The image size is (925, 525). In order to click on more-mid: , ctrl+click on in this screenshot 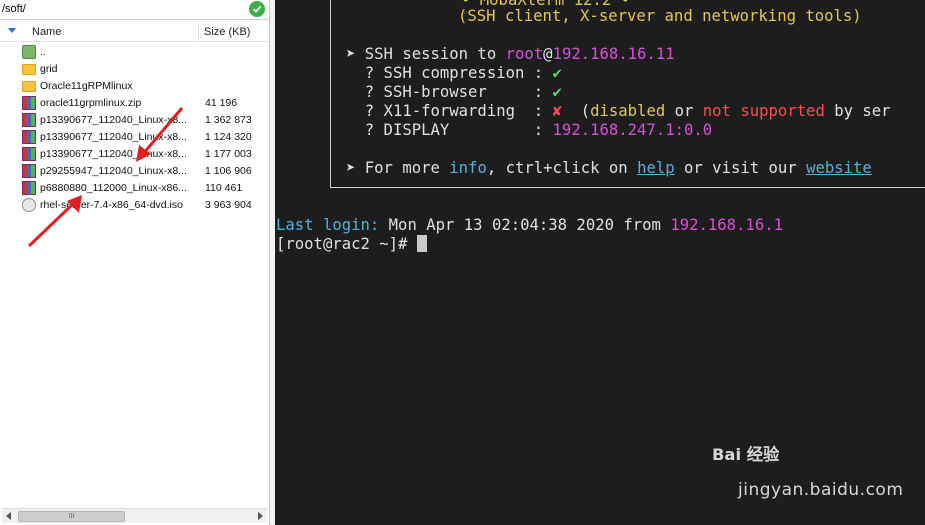, I will do `click(562, 168)`.